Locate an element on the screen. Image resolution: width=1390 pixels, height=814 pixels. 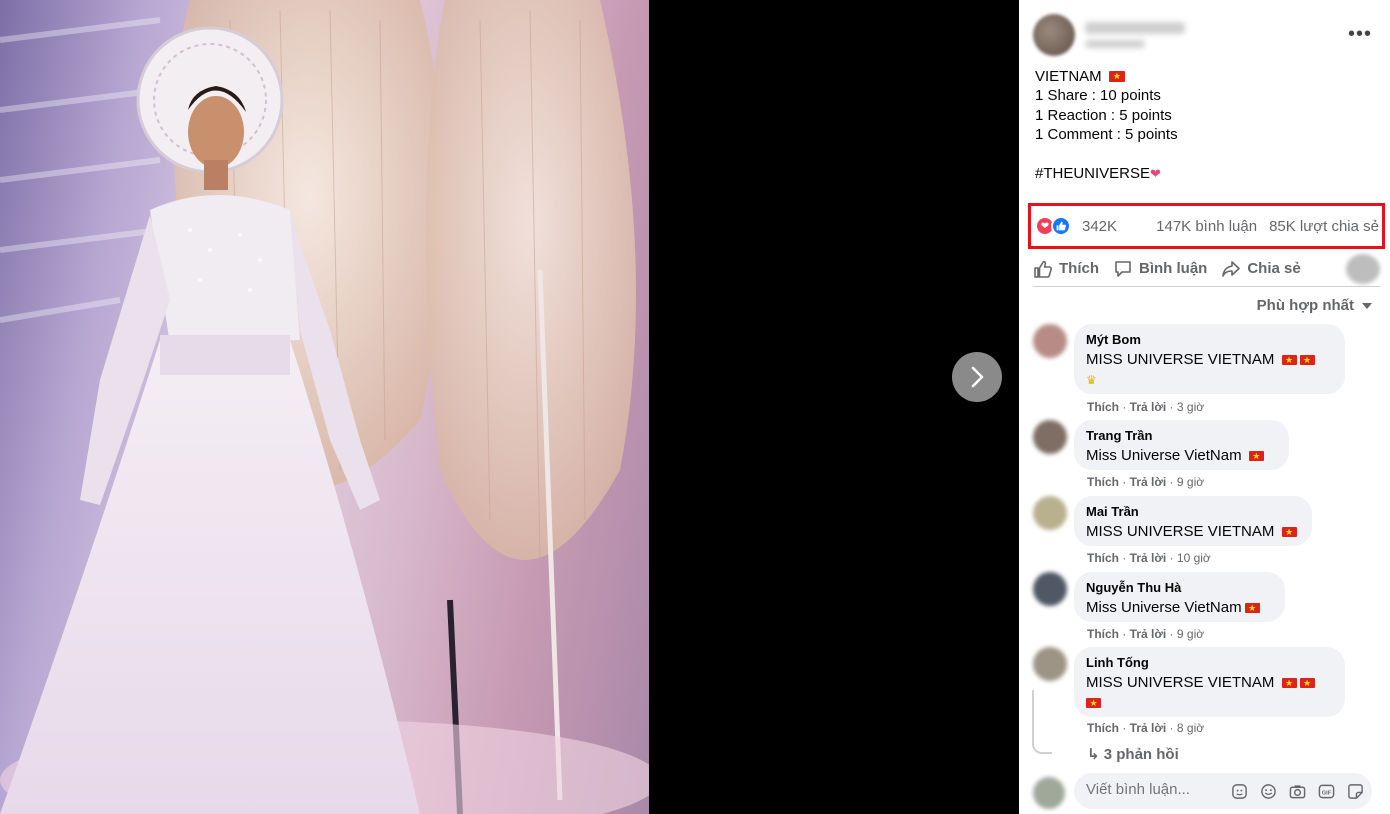
caption-country: VIETNAM is located at coordinates (1068, 76).